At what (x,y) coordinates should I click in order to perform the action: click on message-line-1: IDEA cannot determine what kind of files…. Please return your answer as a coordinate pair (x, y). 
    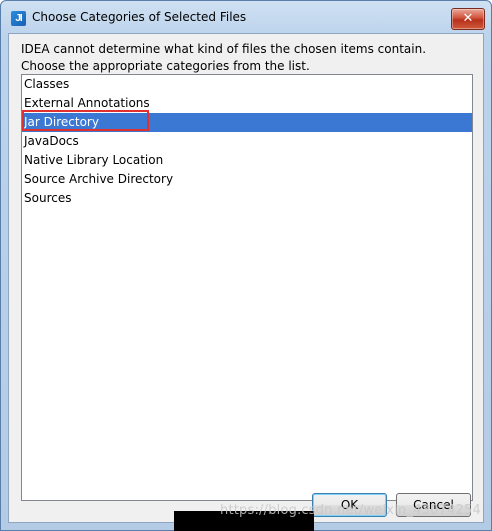
    Looking at the image, I should click on (224, 49).